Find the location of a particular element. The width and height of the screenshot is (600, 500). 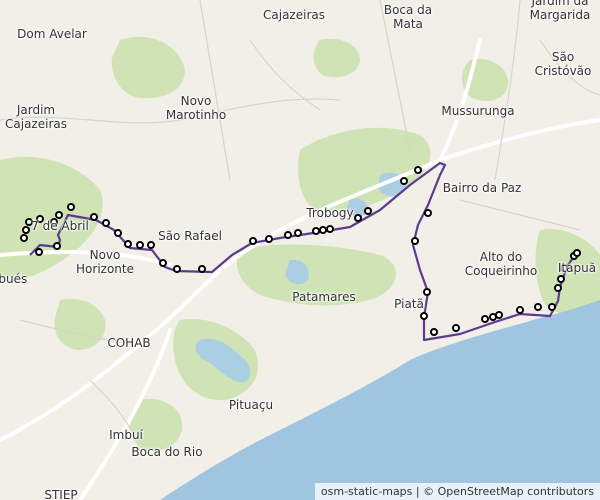

place-label-trobogy: Trobogy is located at coordinates (330, 213).